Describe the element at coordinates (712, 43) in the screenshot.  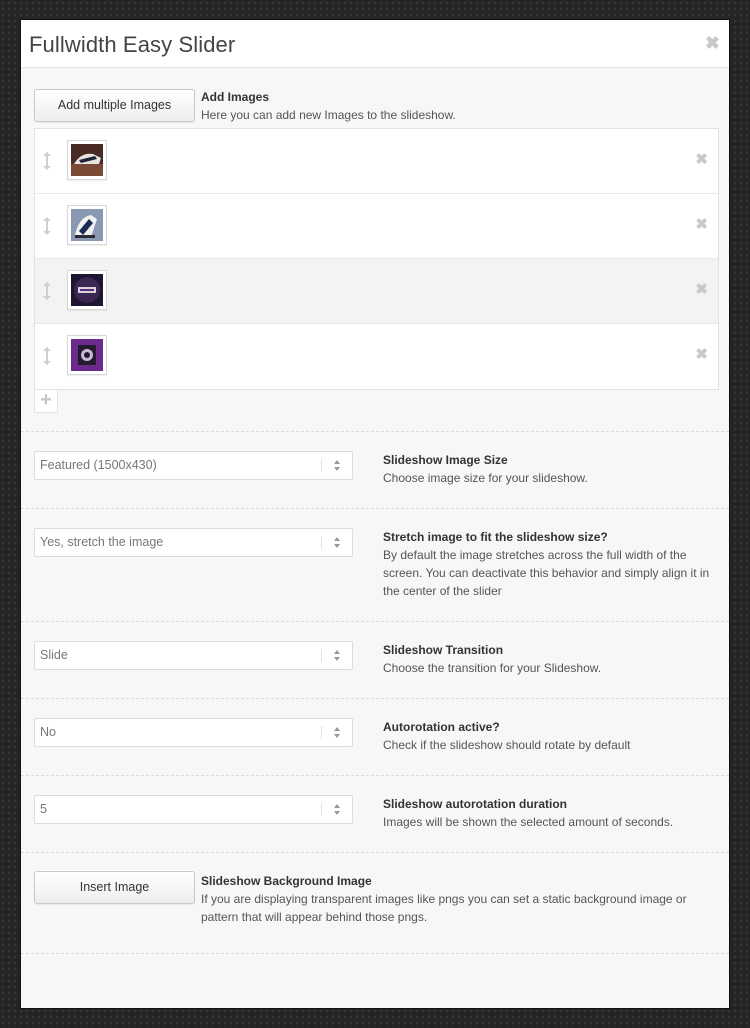
I see `close-icon: ✖` at that location.